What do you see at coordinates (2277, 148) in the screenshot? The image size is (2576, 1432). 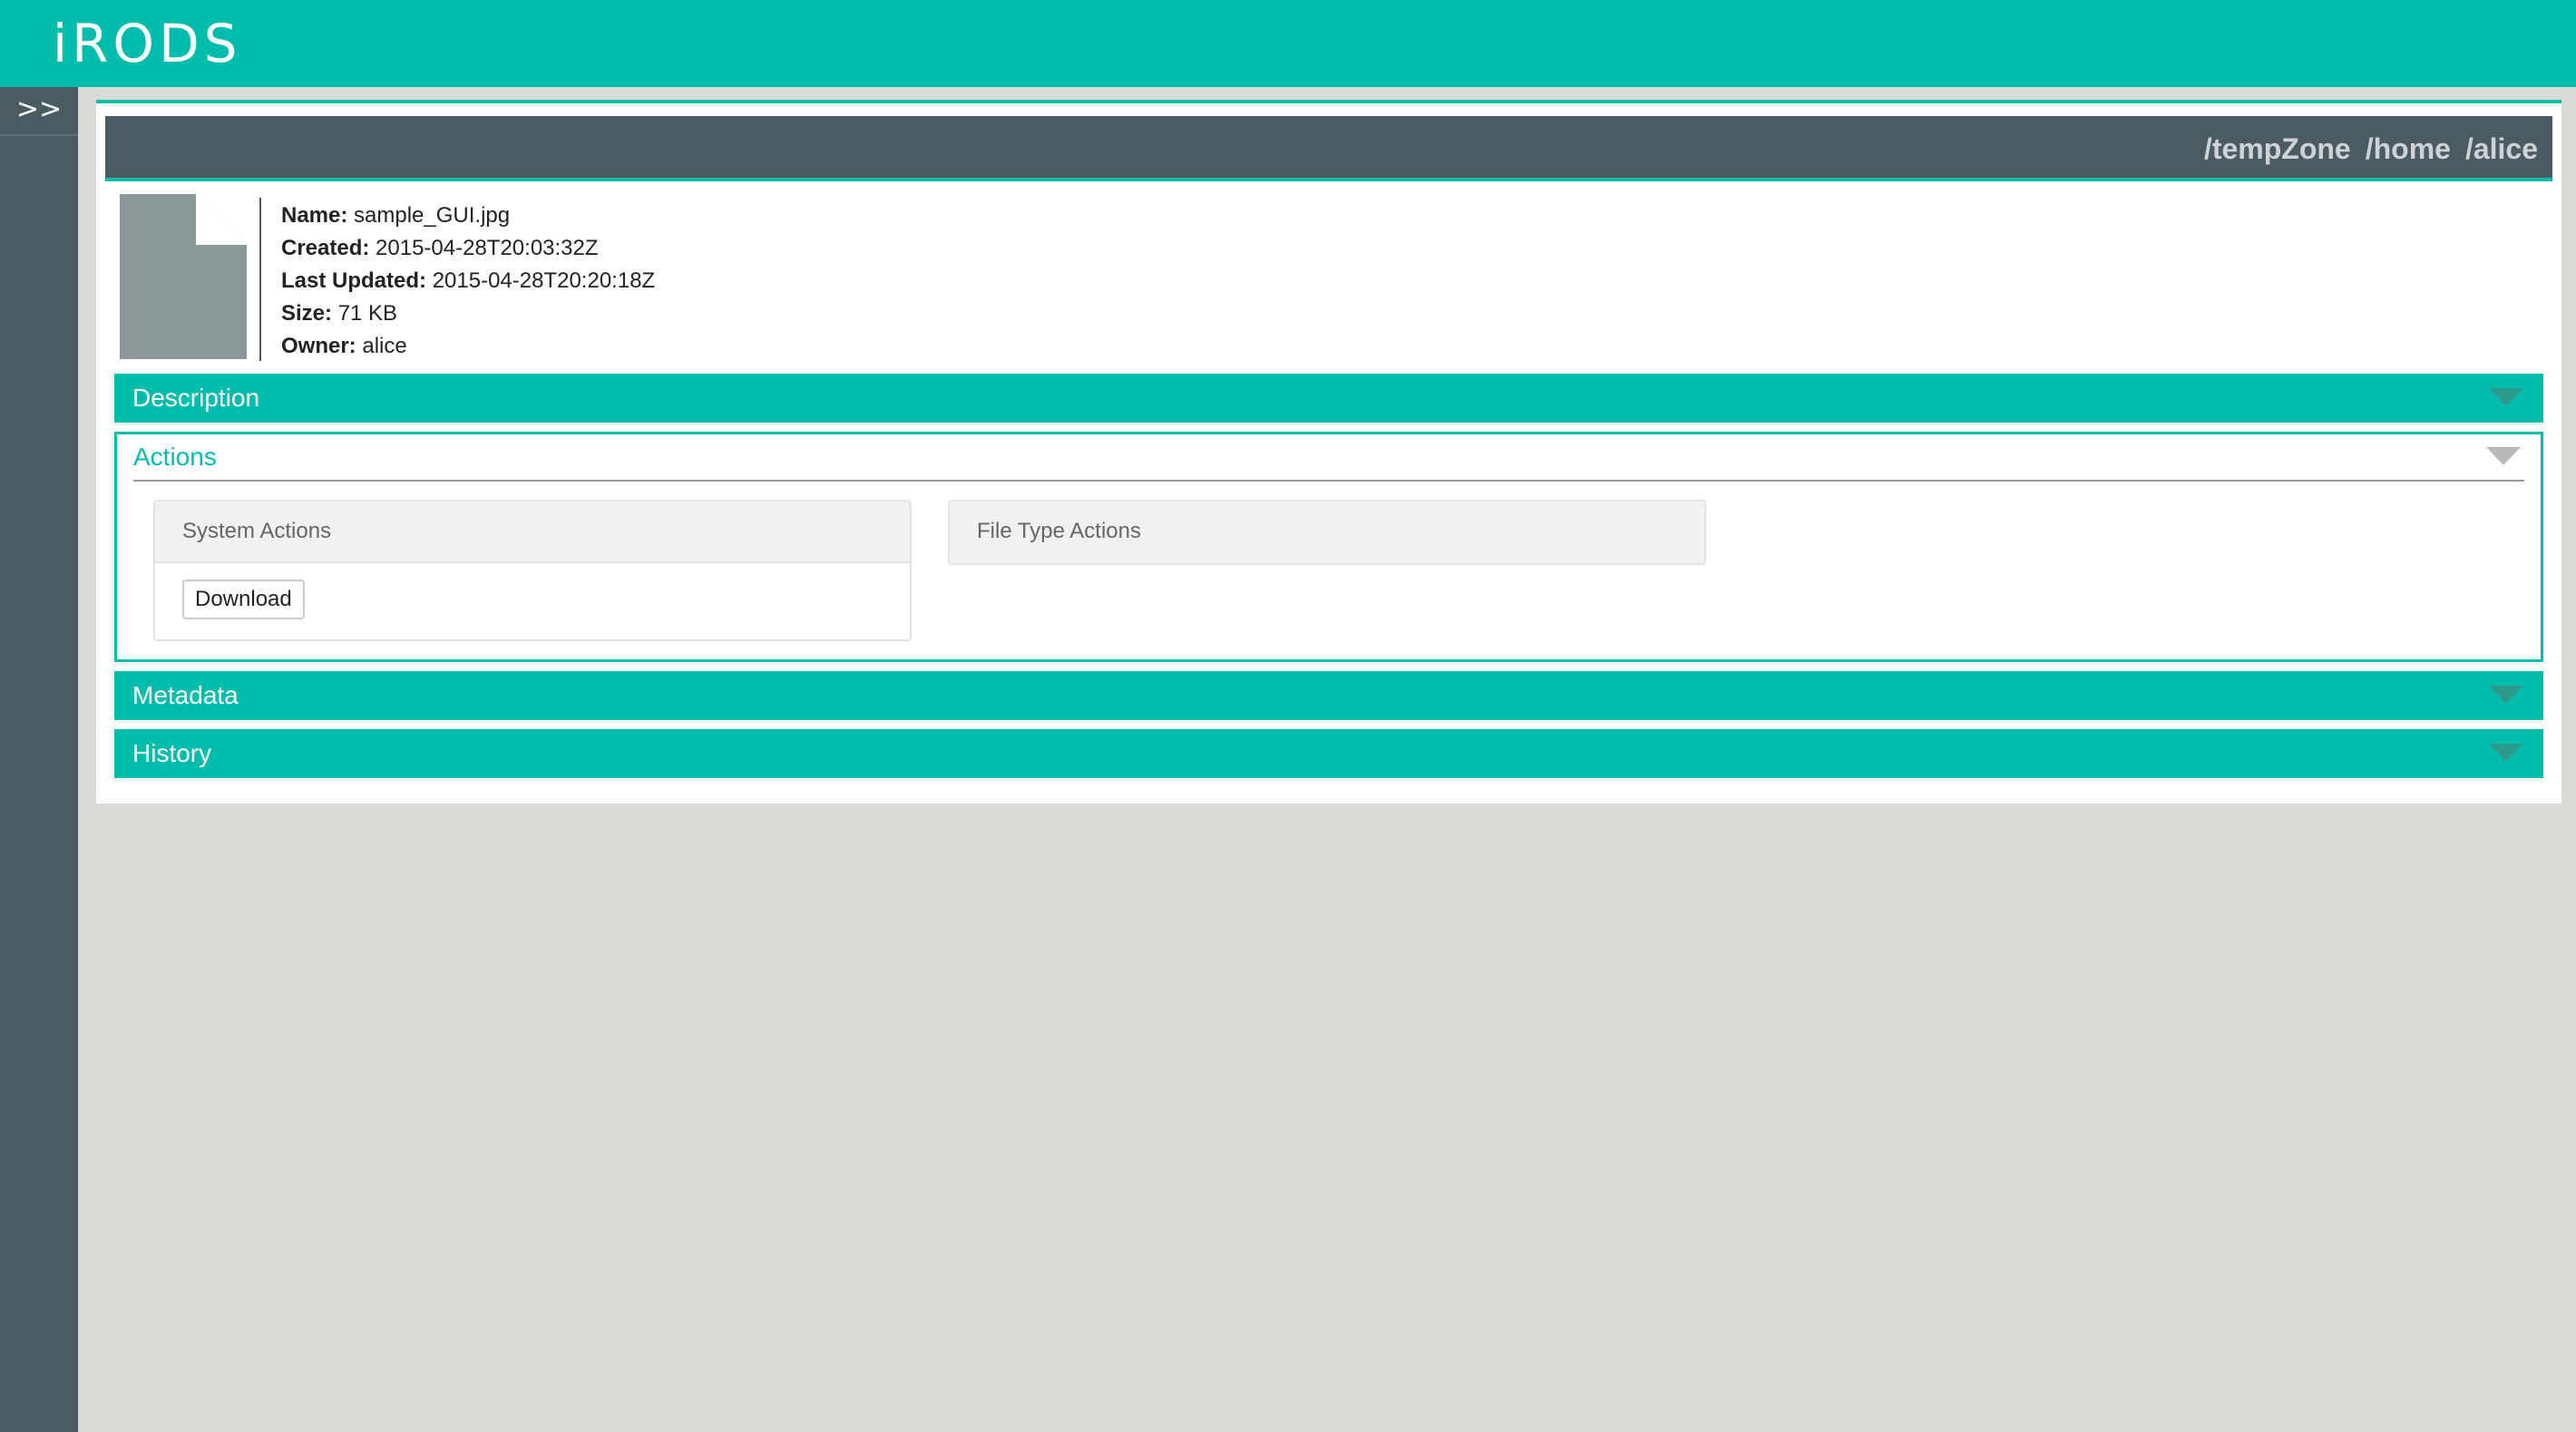 I see `breadcrumb-item-tempzone: /tempZone` at bounding box center [2277, 148].